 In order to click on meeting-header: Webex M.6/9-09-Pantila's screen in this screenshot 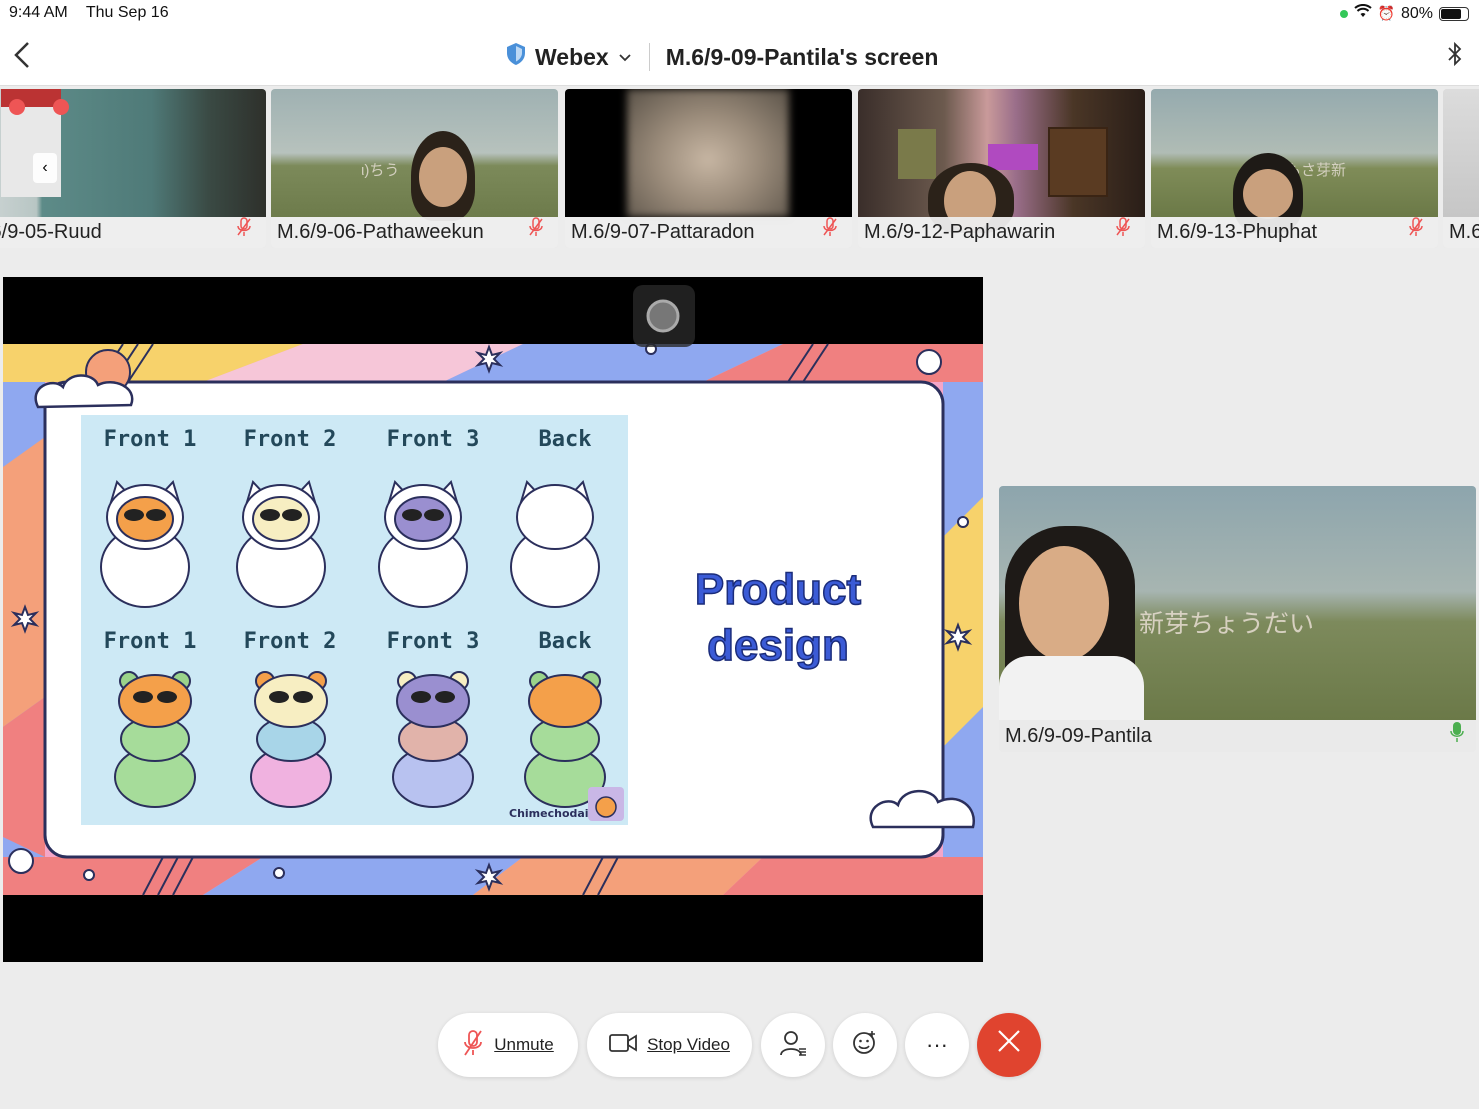, I will do `click(739, 57)`.